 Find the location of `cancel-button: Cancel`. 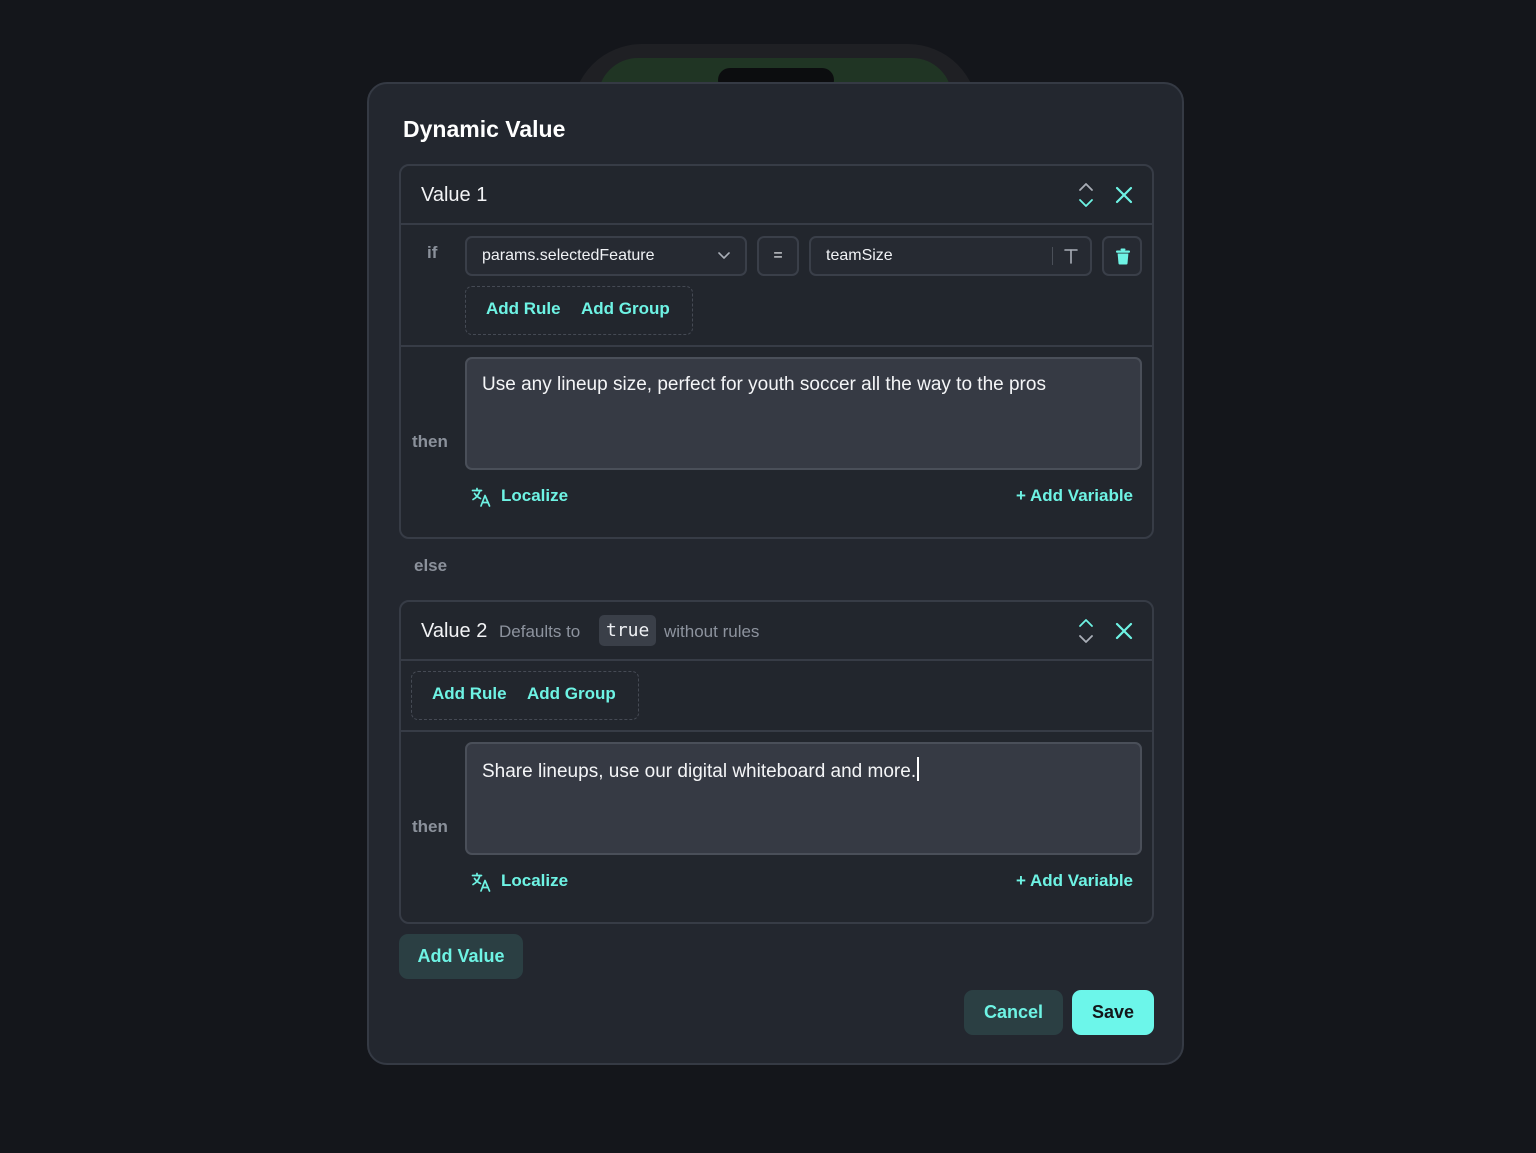

cancel-button: Cancel is located at coordinates (1013, 1012).